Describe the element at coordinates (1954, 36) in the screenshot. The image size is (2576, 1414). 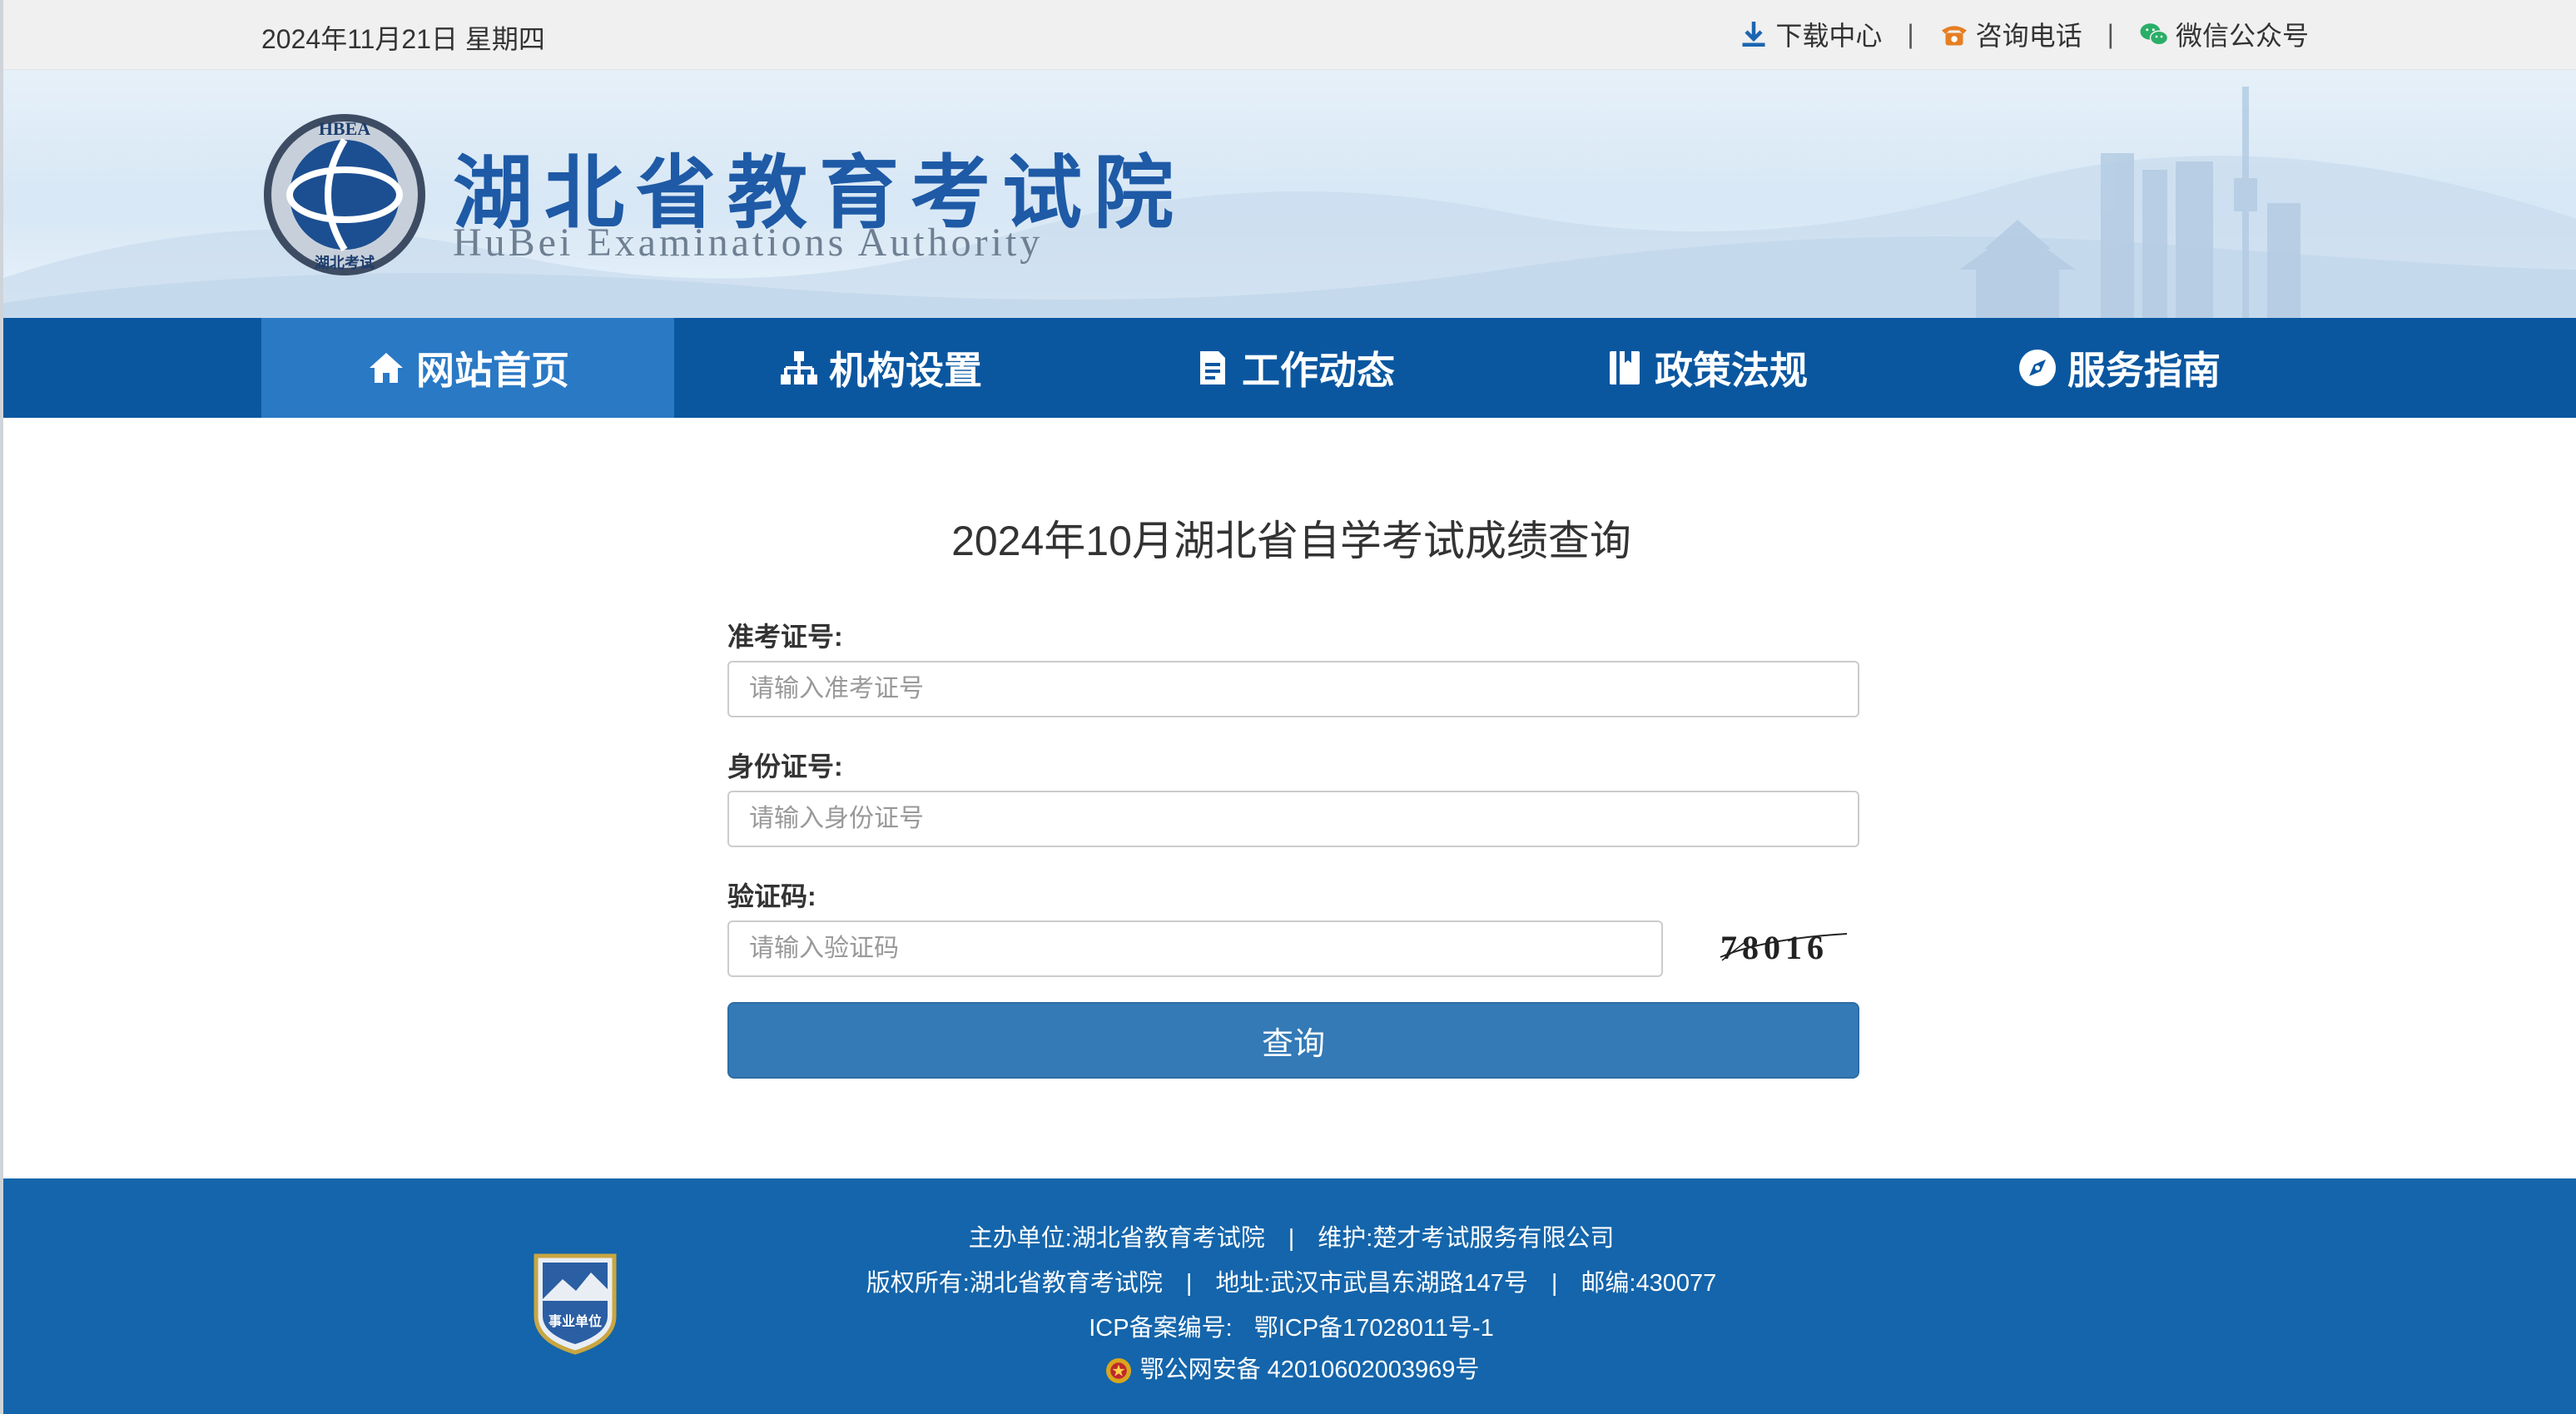
I see `phone-icon` at that location.